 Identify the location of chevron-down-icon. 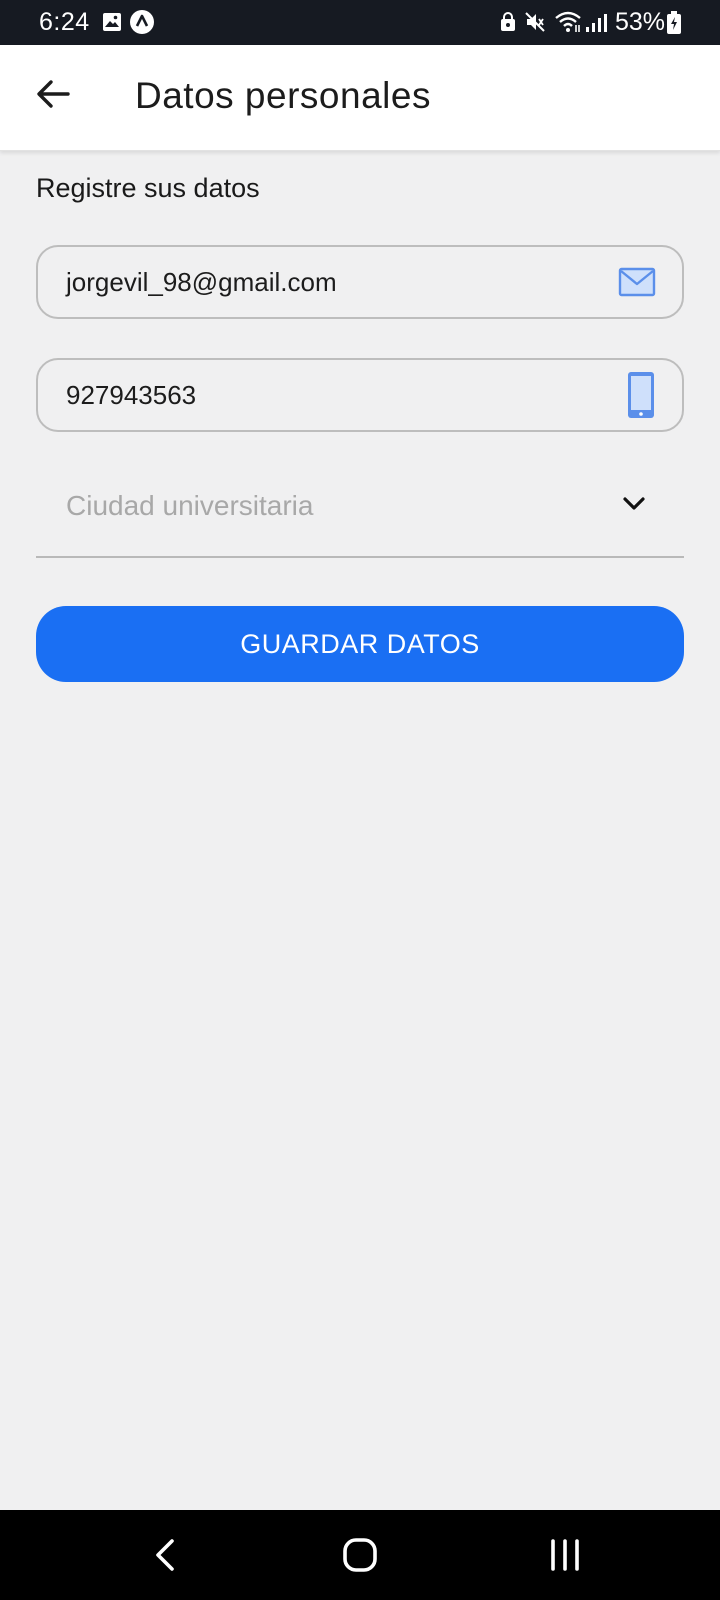
(634, 506).